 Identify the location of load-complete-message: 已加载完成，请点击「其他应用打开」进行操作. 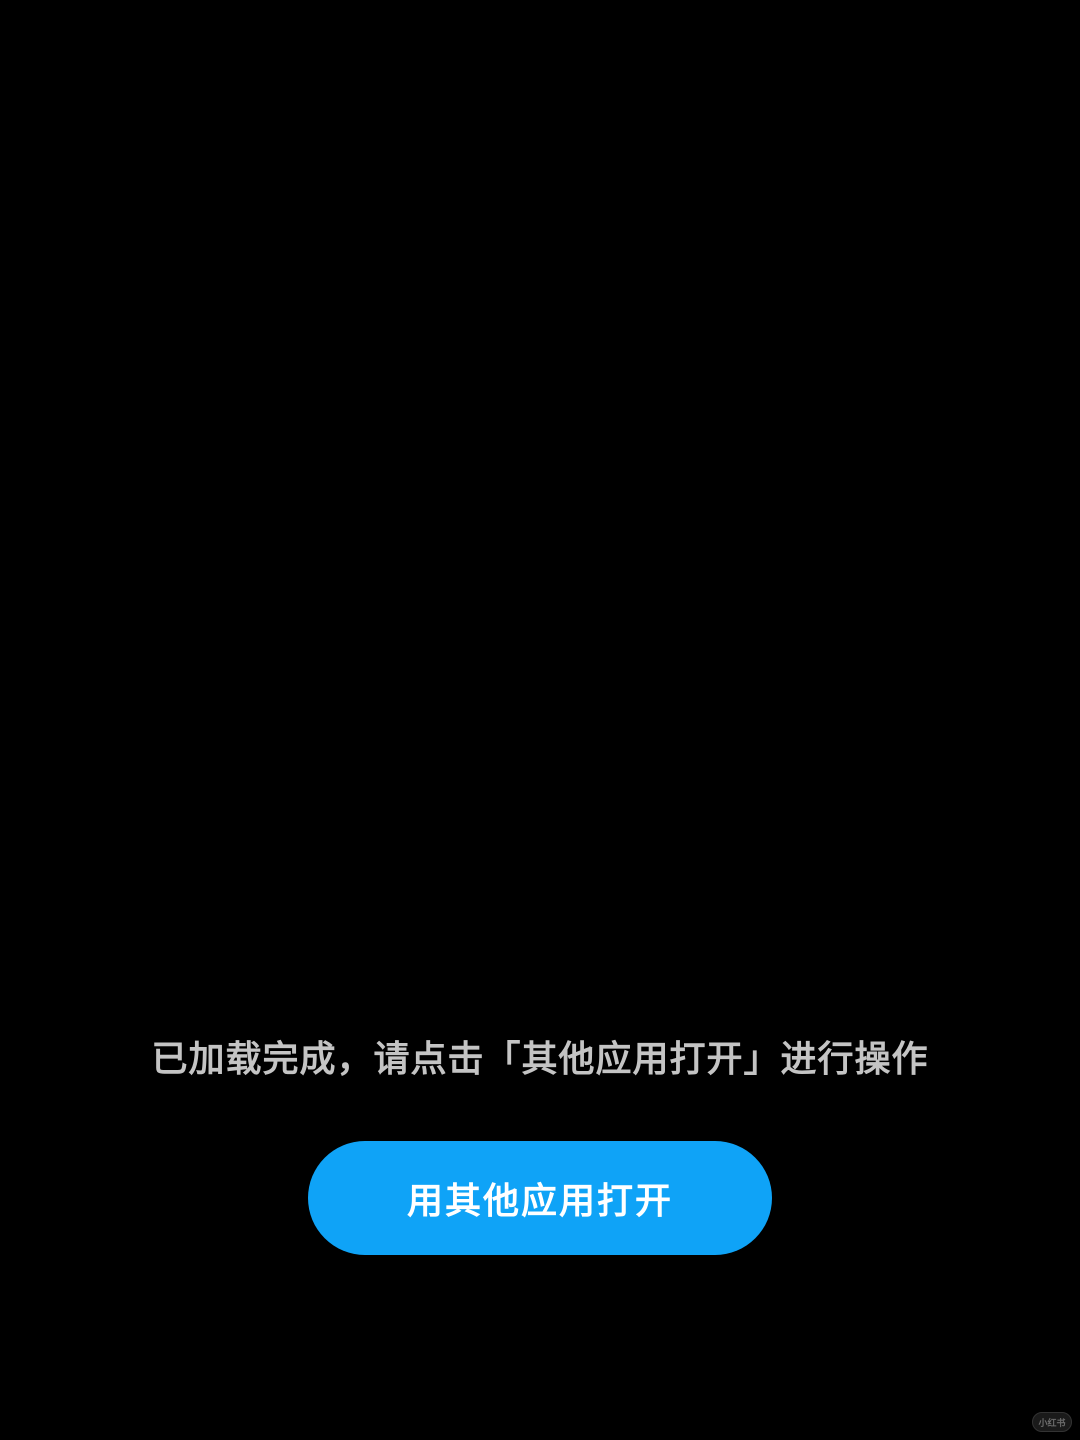
(540, 1059).